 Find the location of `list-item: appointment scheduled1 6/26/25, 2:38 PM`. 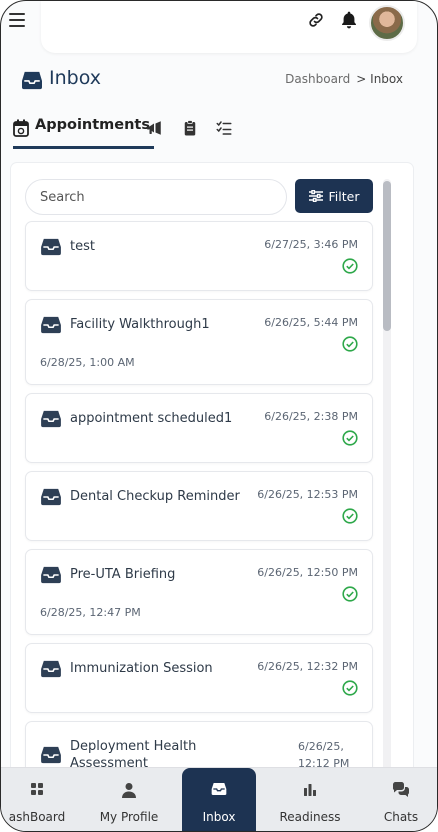

list-item: appointment scheduled1 6/26/25, 2:38 PM is located at coordinates (199, 428).